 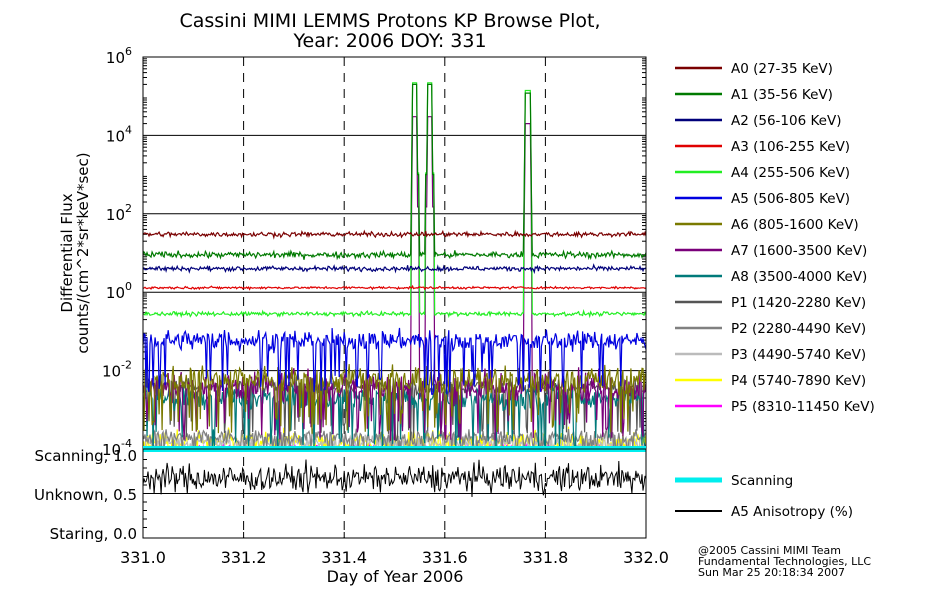 I want to click on x-tick-label: 331.2, so click(x=244, y=557).